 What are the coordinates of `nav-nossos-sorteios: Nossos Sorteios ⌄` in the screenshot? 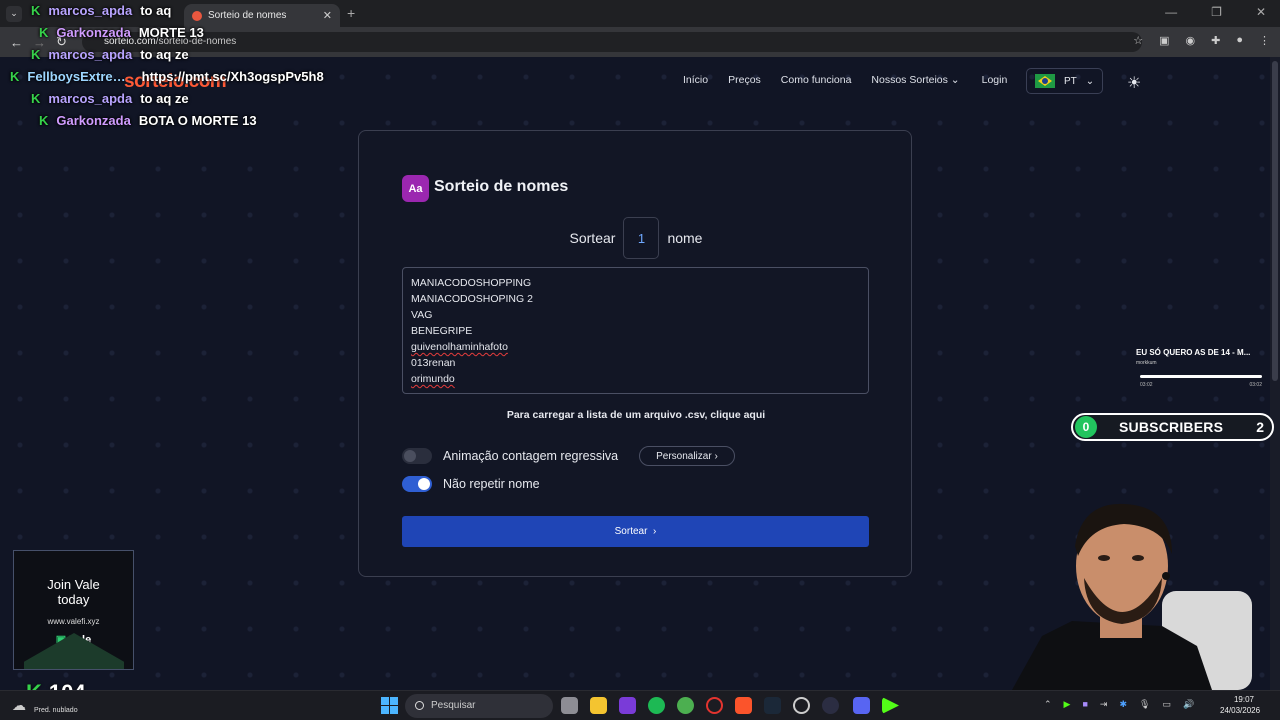 It's located at (915, 80).